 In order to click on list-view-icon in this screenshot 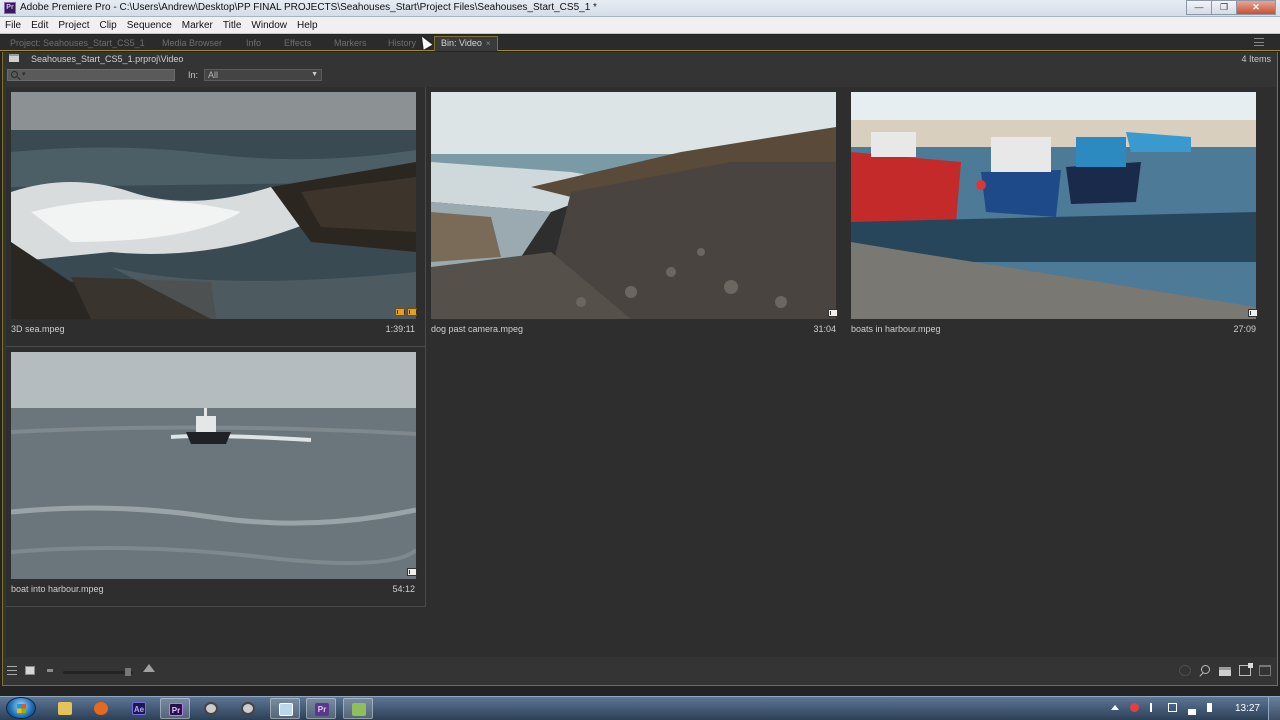, I will do `click(12, 670)`.